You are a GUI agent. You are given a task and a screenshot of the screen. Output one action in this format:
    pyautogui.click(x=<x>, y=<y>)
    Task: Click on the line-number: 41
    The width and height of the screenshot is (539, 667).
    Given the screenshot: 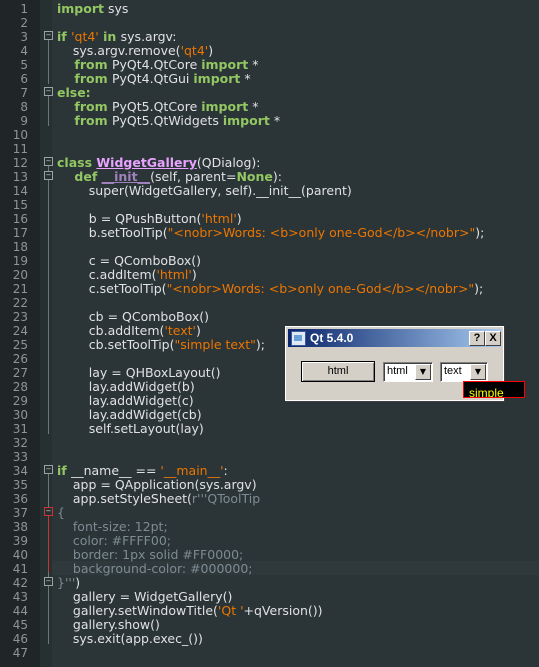 What is the action you would take?
    pyautogui.click(x=20, y=569)
    